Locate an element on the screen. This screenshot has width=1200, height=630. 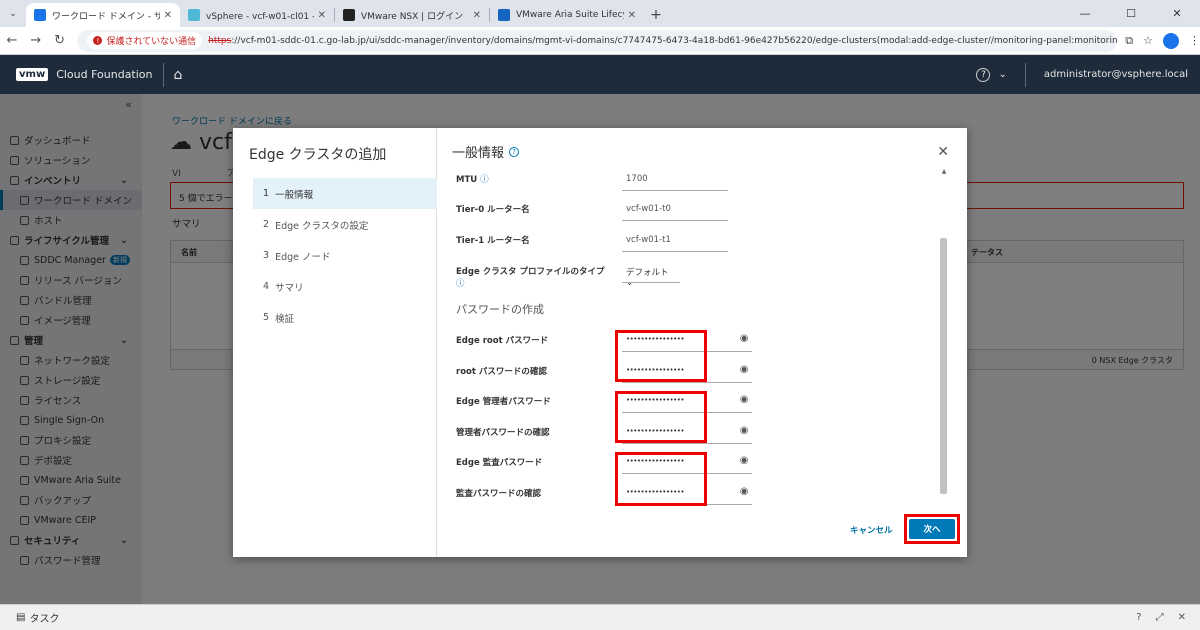
password-label: Edge root パスワード is located at coordinates (502, 341).